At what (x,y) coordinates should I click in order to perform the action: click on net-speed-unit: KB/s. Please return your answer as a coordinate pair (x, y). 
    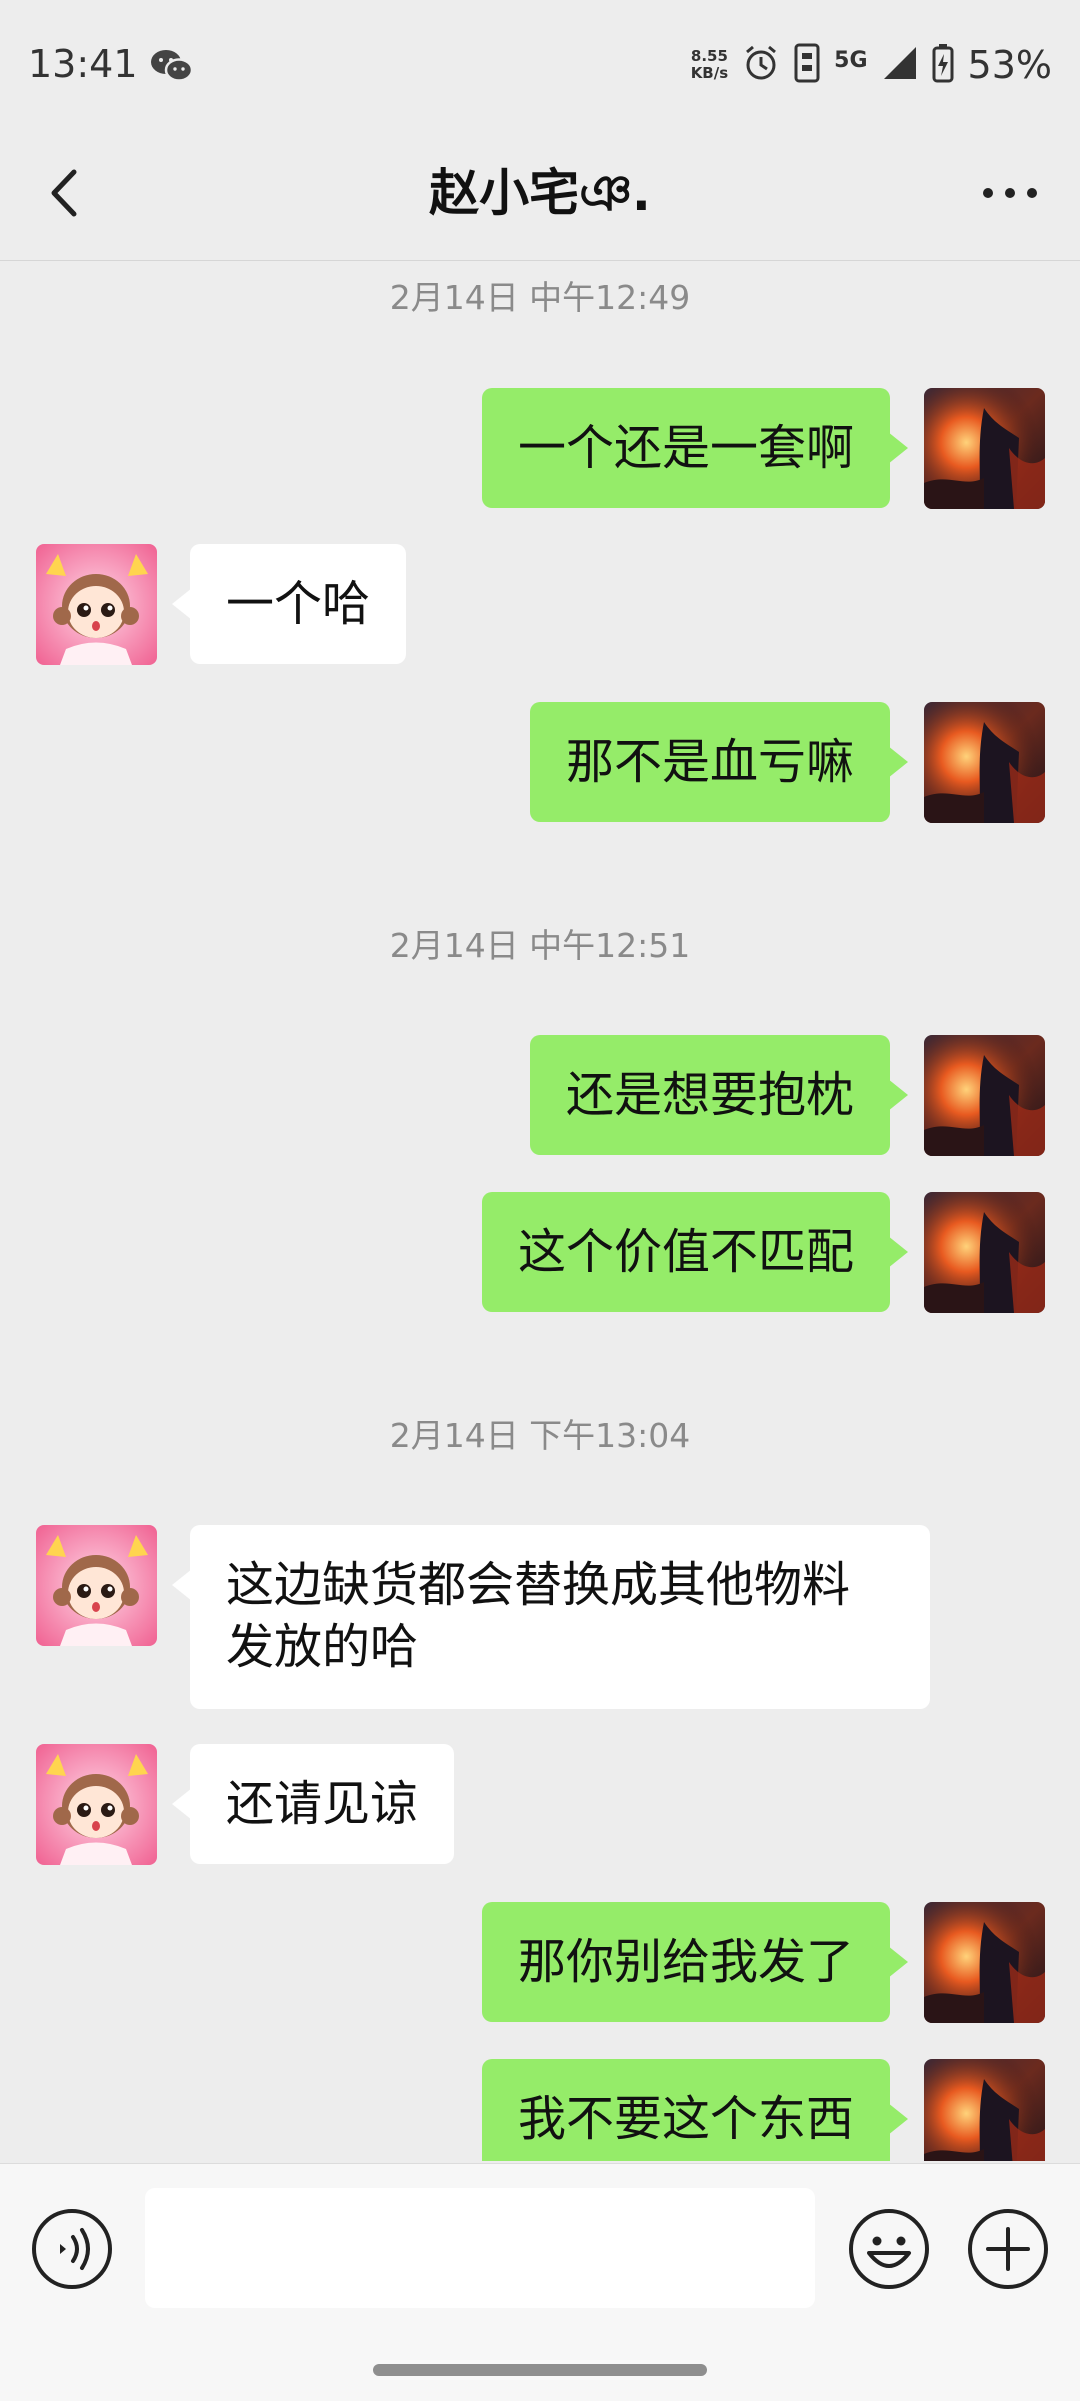
    Looking at the image, I should click on (709, 73).